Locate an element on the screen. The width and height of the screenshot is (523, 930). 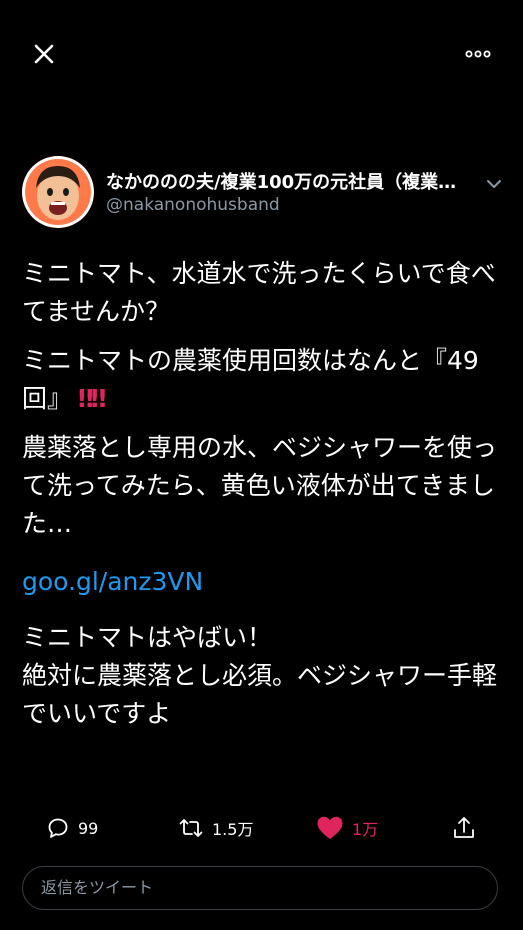
reply-count: 99 is located at coordinates (88, 828).